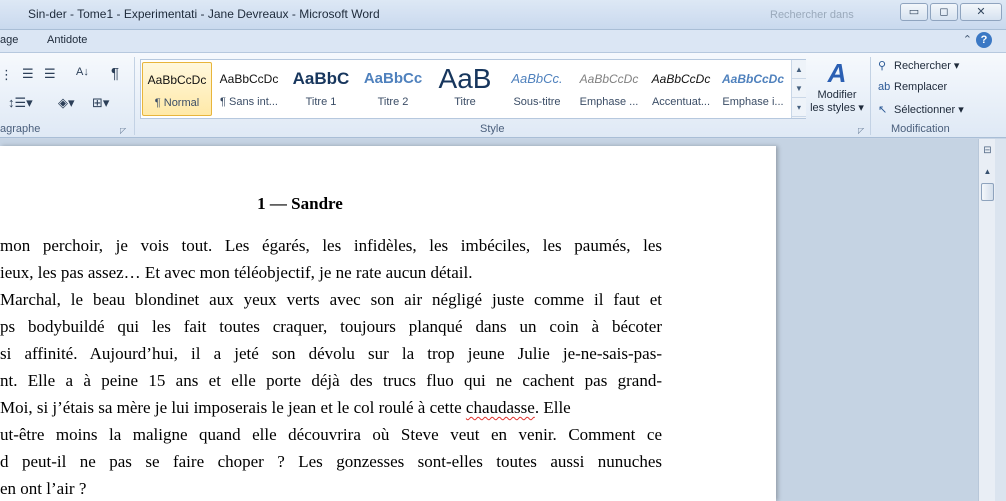 The height and width of the screenshot is (501, 1006). What do you see at coordinates (918, 65) in the screenshot?
I see `rechercher-button: ⚲ Rechercher ▾` at bounding box center [918, 65].